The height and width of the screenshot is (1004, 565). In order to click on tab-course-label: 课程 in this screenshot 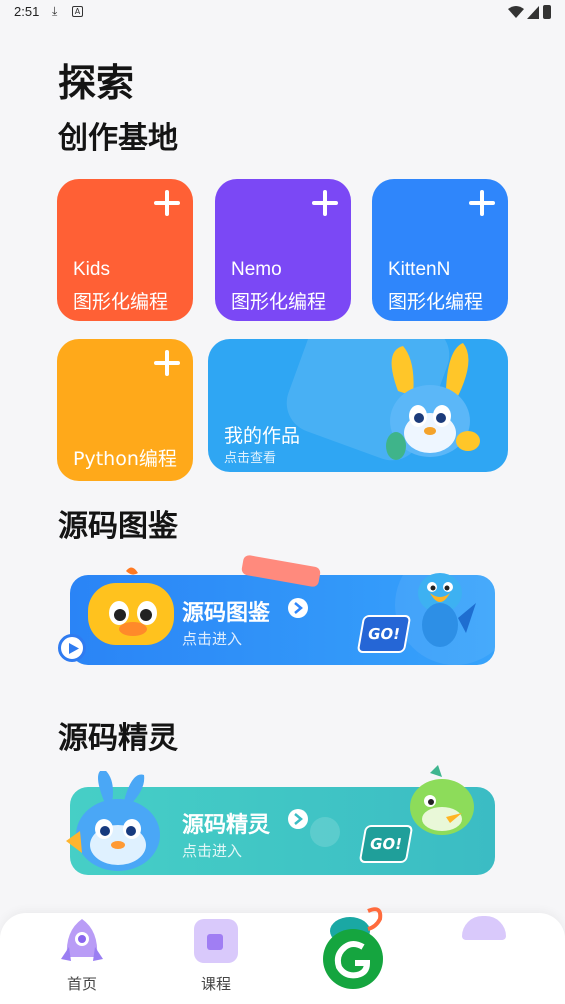, I will do `click(215, 984)`.